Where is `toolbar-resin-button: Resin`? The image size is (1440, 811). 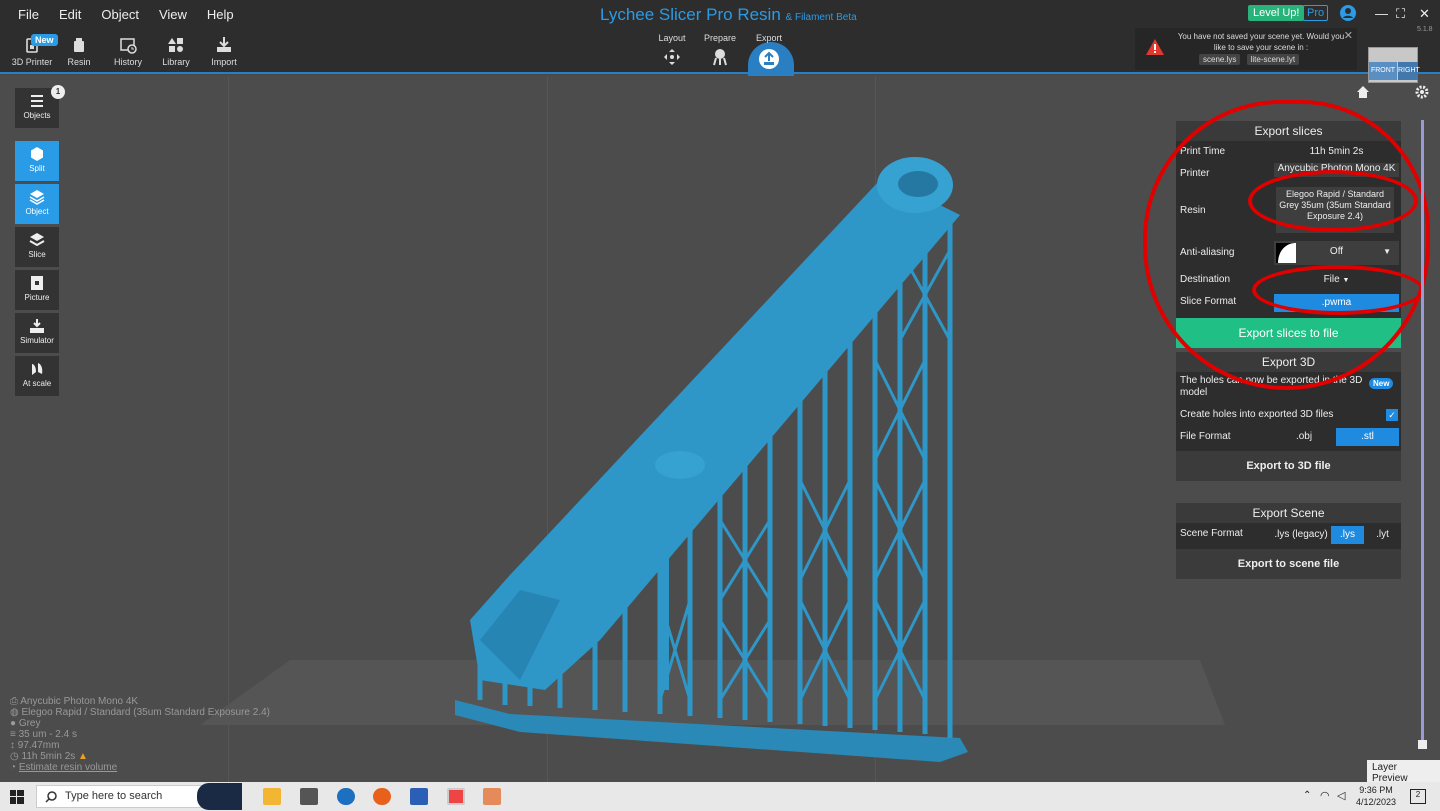
toolbar-resin-button: Resin is located at coordinates (79, 51).